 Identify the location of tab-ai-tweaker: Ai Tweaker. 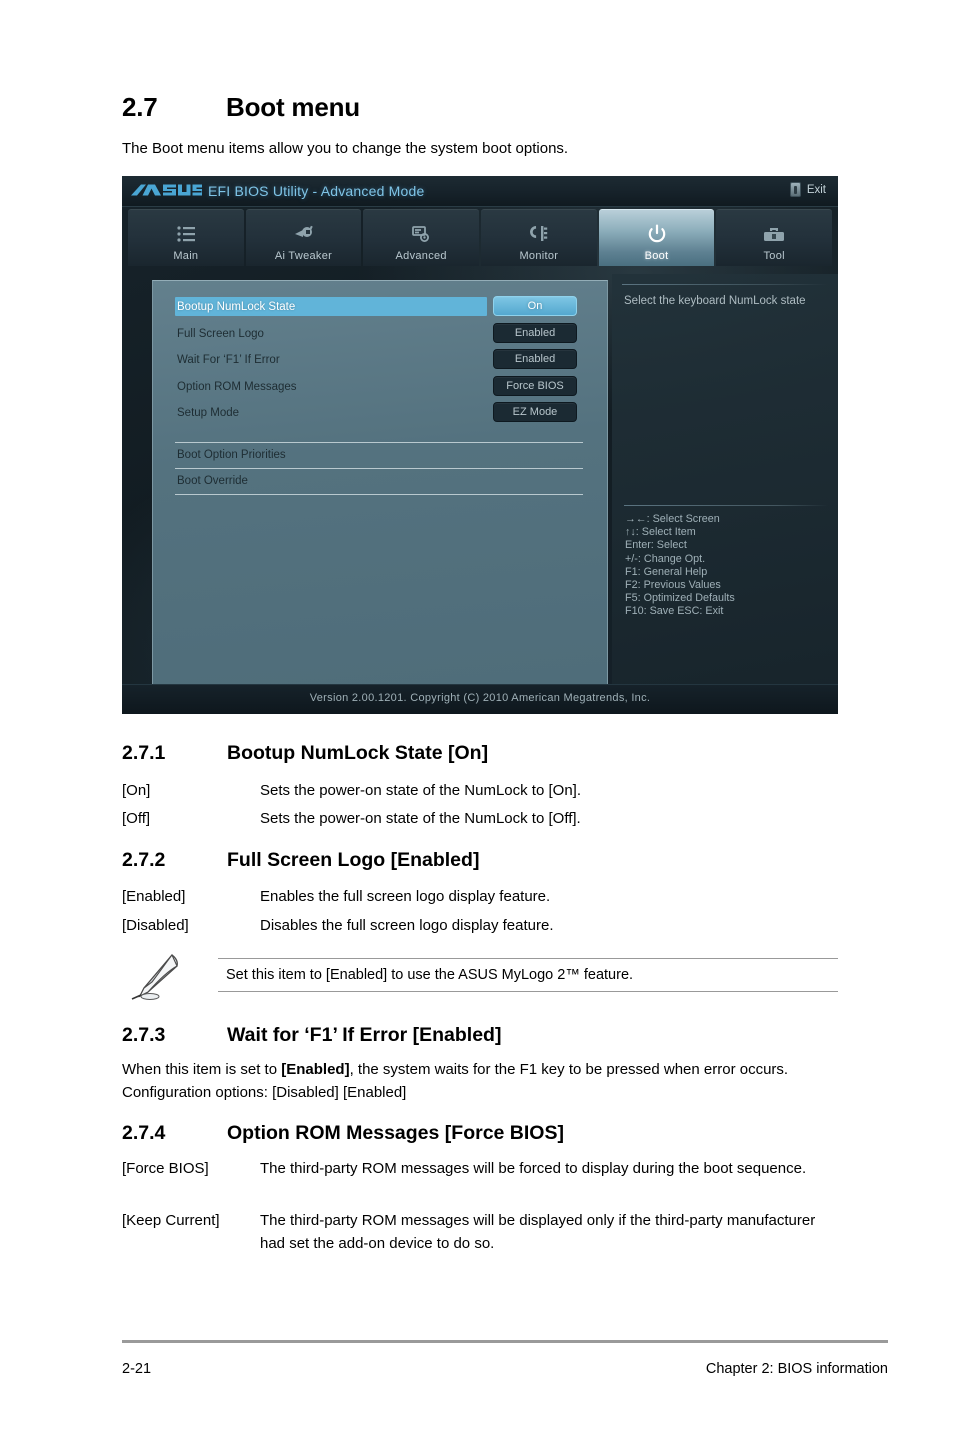
(303, 237).